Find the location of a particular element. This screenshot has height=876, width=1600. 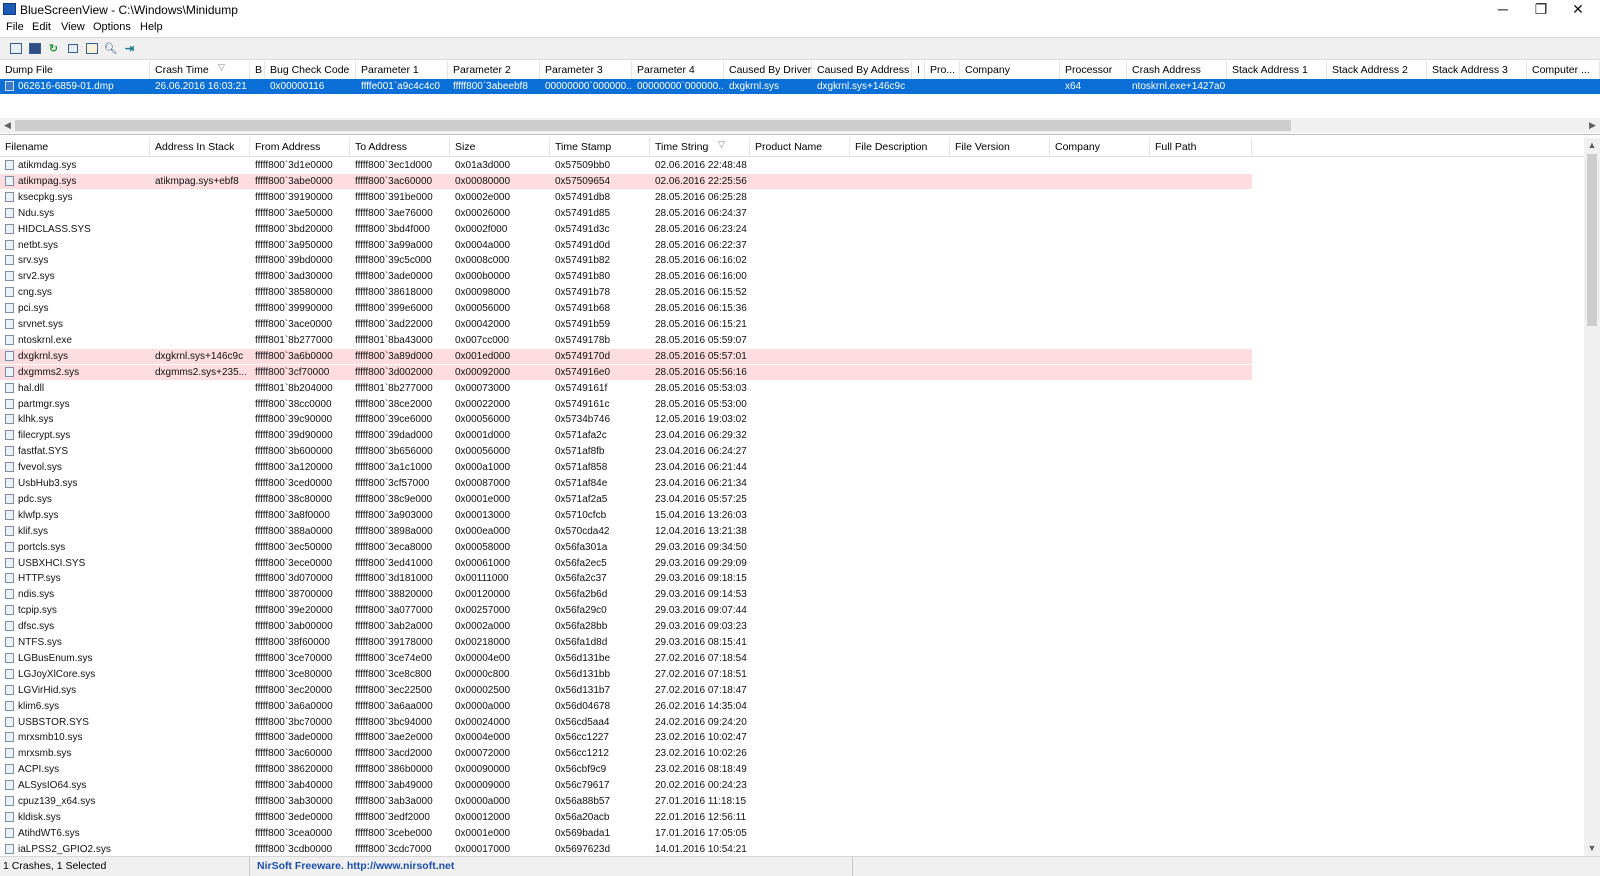

column-header-stack-address-3-17: Stack Address 3 is located at coordinates (1477, 70).